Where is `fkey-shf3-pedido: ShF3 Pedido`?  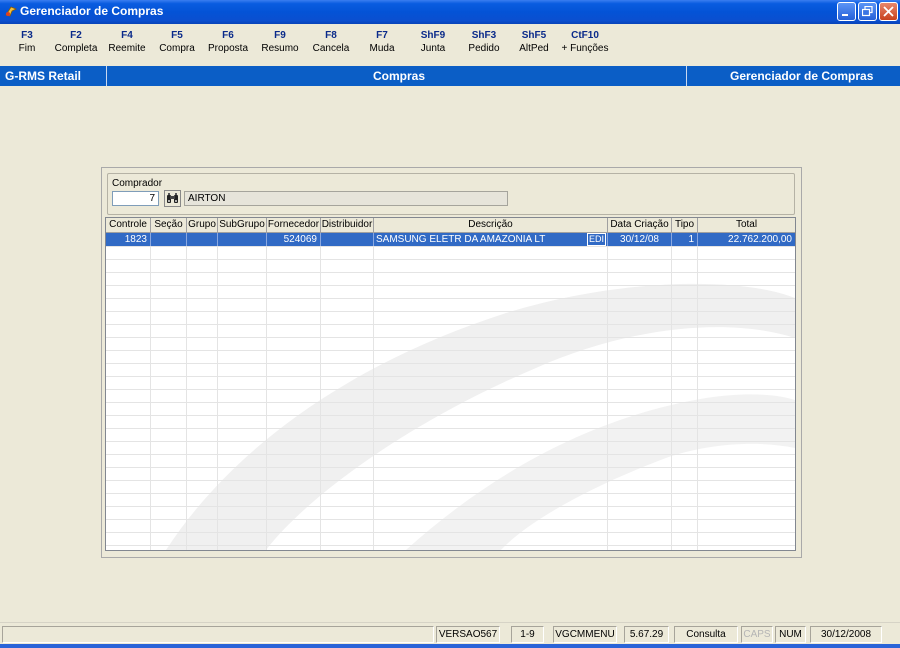
fkey-shf3-pedido: ShF3 Pedido is located at coordinates (484, 42).